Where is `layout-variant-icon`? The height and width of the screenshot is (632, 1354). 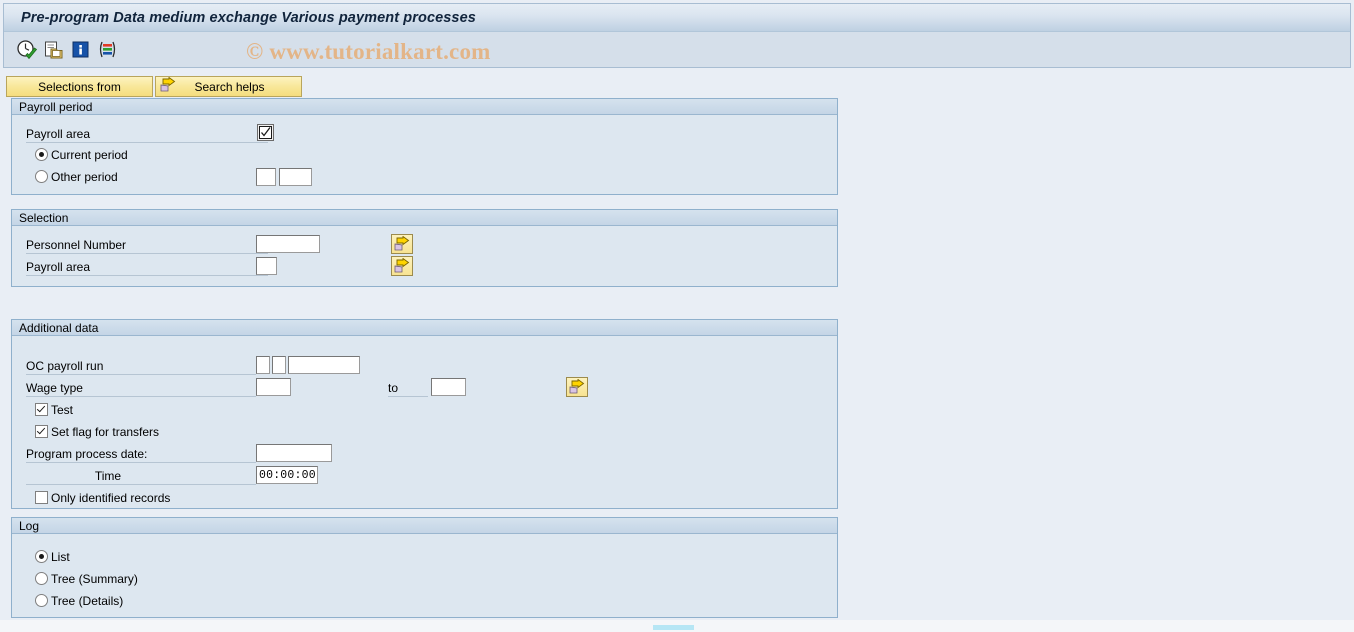 layout-variant-icon is located at coordinates (108, 50).